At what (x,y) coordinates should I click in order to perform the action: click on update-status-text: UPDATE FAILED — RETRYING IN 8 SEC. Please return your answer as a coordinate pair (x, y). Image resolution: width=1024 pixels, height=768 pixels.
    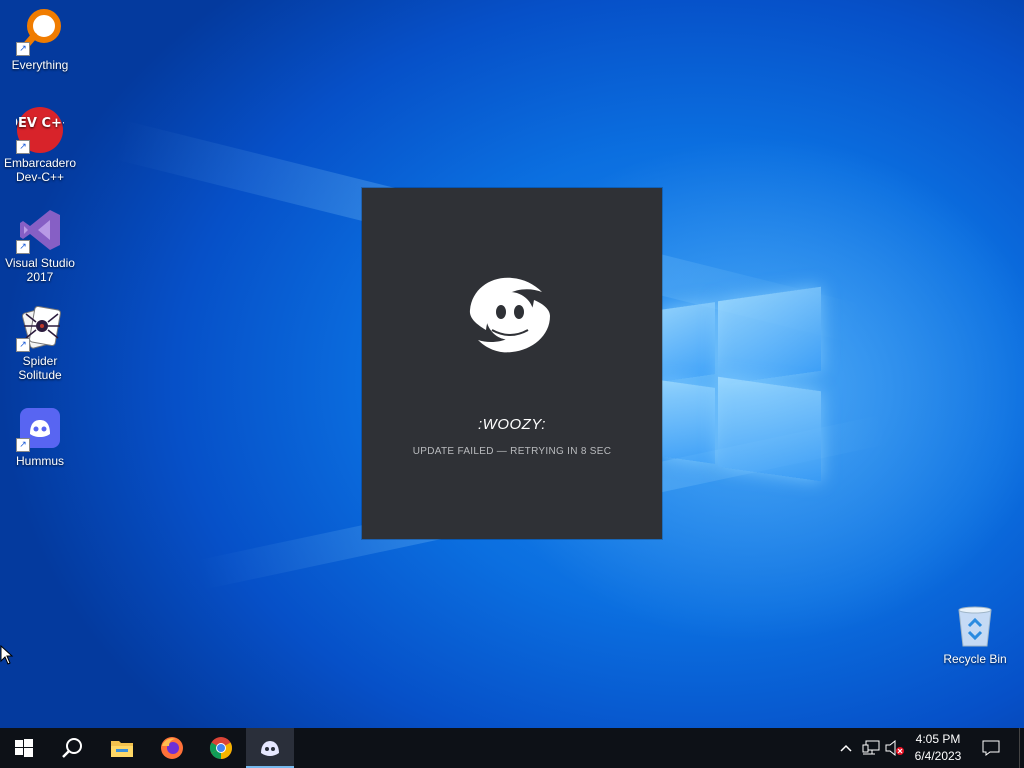
    Looking at the image, I should click on (512, 451).